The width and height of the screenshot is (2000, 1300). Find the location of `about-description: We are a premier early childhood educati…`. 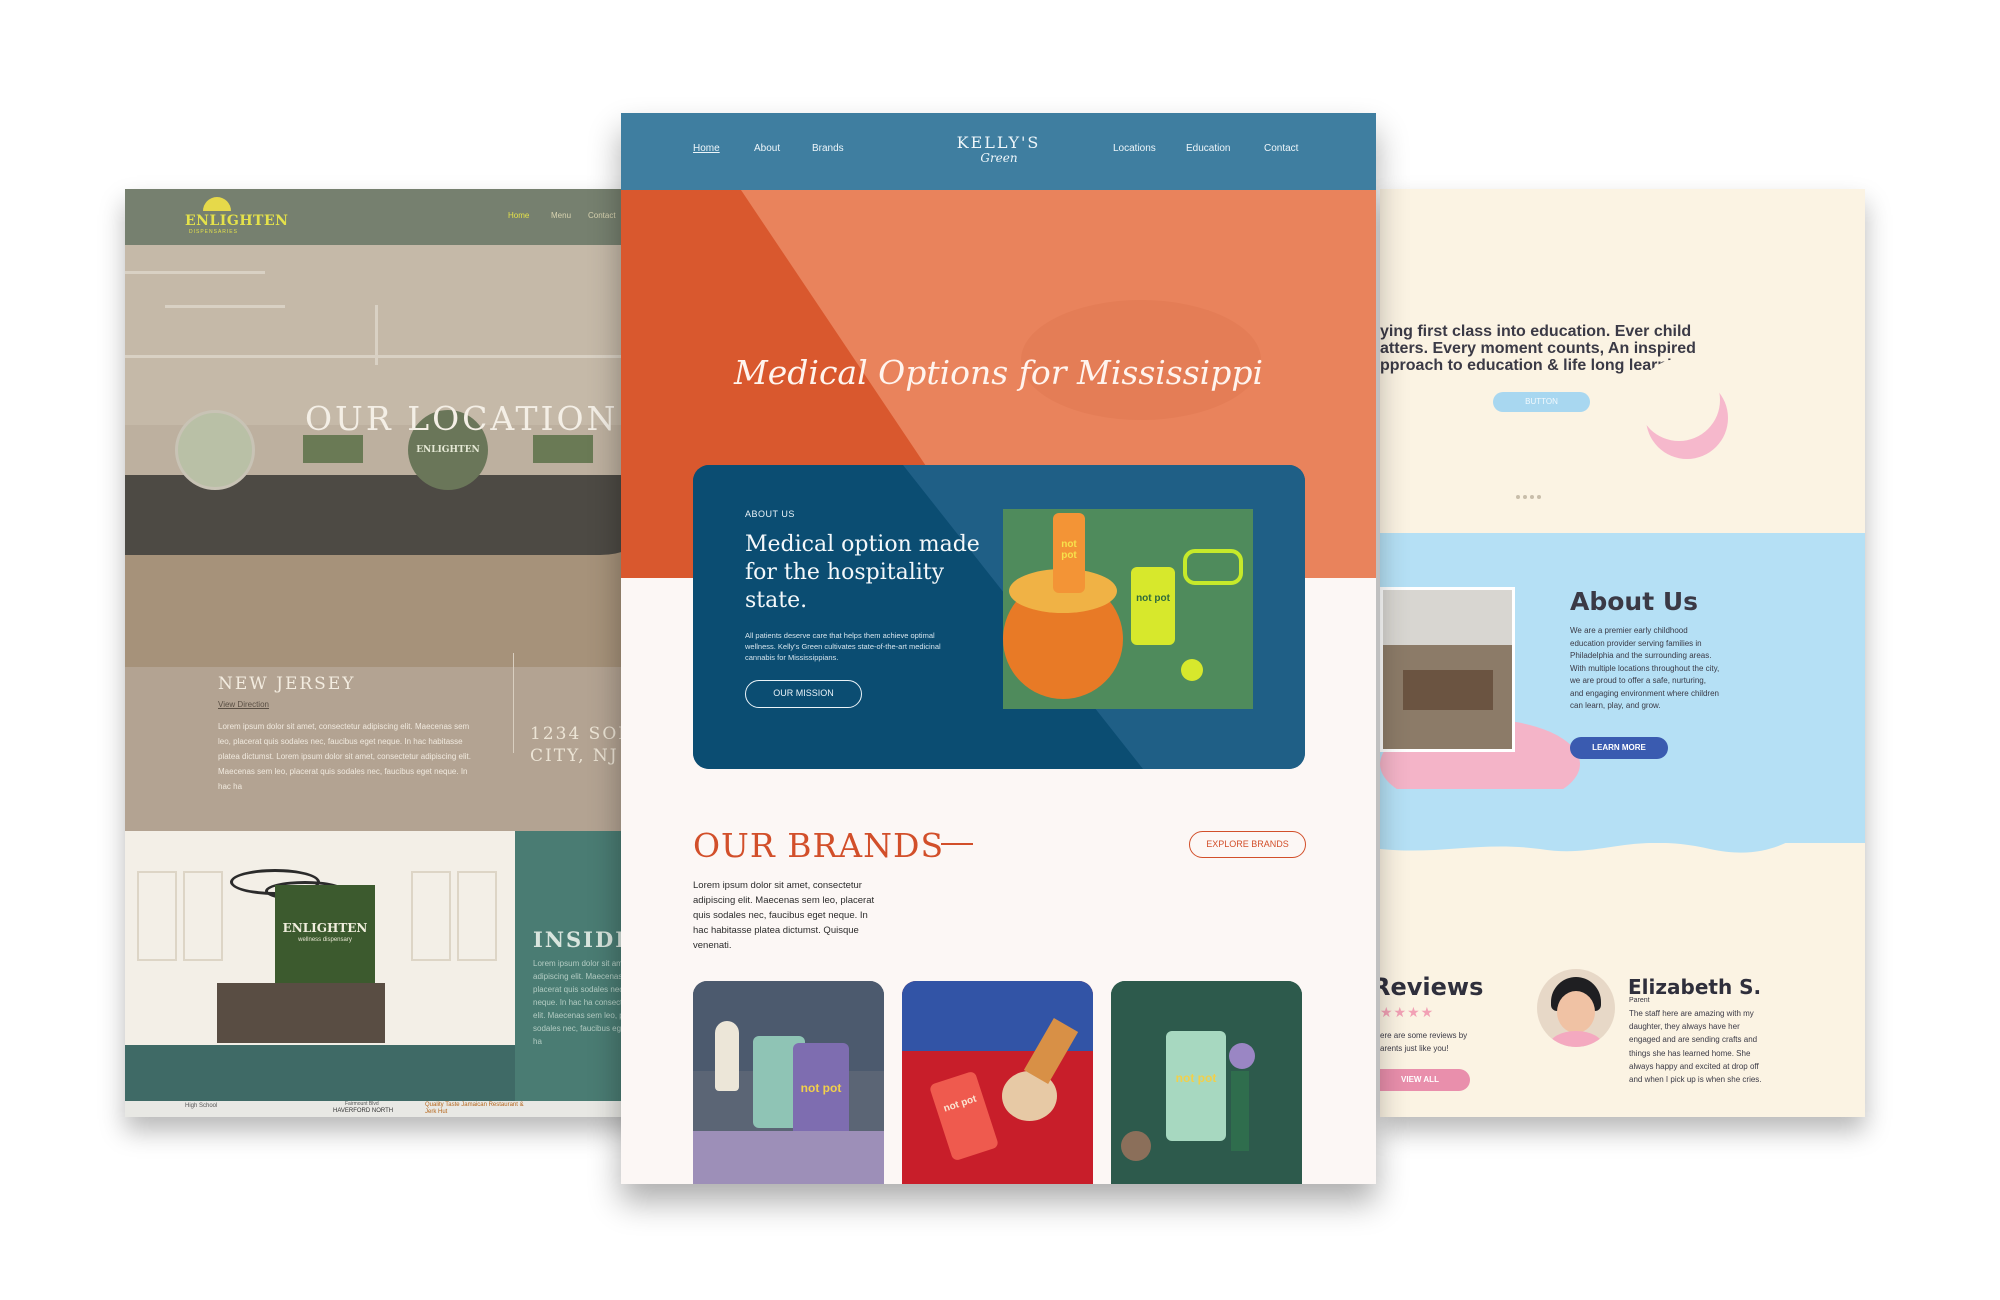

about-description: We are a premier early childhood educati… is located at coordinates (1645, 668).